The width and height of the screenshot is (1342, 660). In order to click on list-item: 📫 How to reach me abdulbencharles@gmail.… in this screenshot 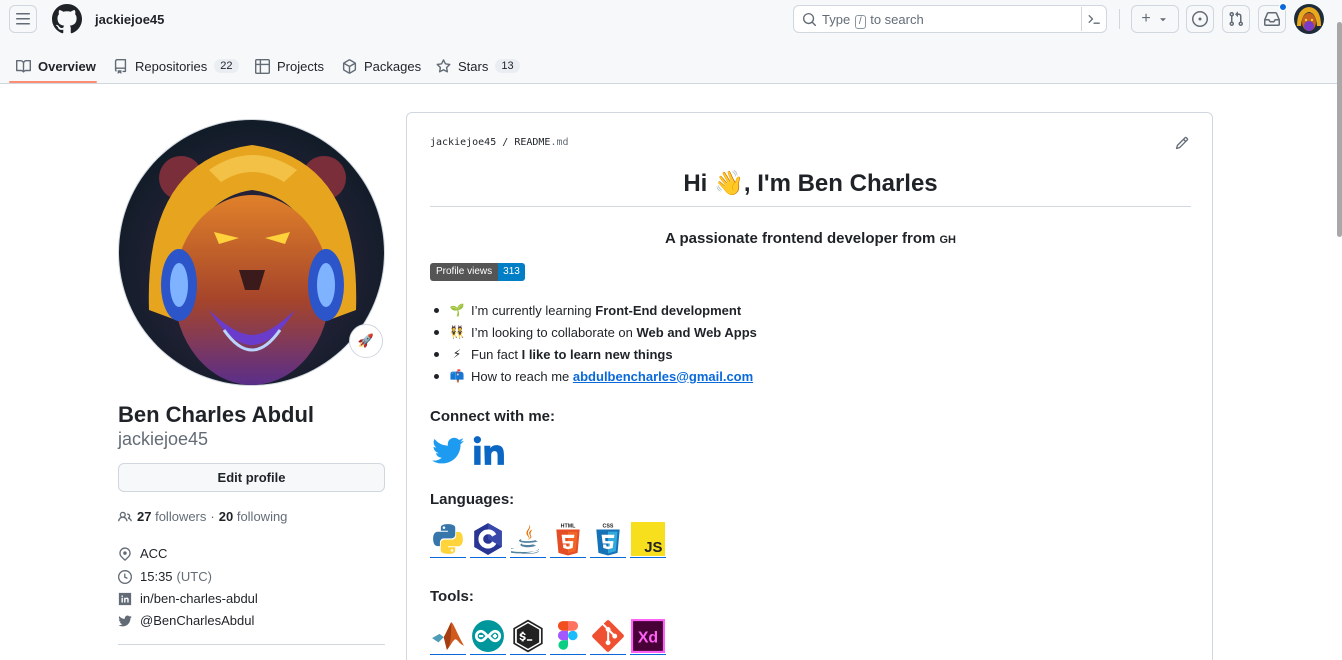, I will do `click(593, 376)`.